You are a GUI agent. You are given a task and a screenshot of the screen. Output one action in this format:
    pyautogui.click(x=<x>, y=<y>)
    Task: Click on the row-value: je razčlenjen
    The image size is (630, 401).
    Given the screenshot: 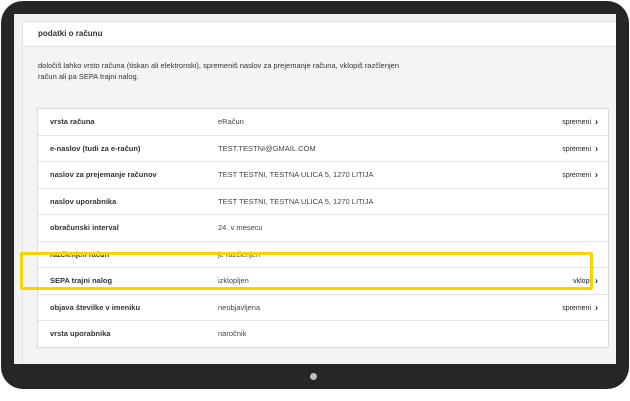 What is the action you would take?
    pyautogui.click(x=239, y=254)
    